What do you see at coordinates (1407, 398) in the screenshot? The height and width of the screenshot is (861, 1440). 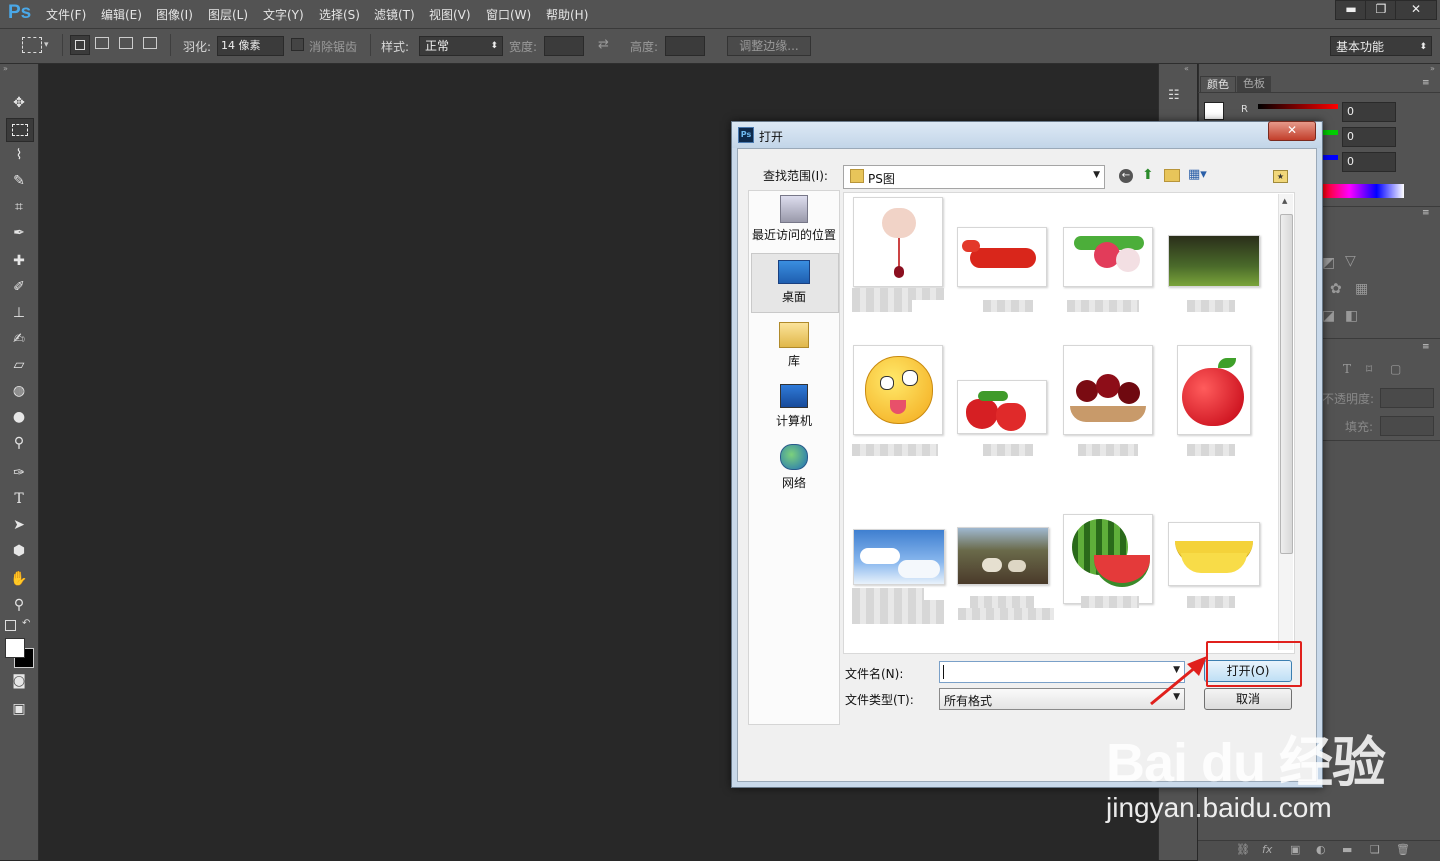 I see `opacity-input` at bounding box center [1407, 398].